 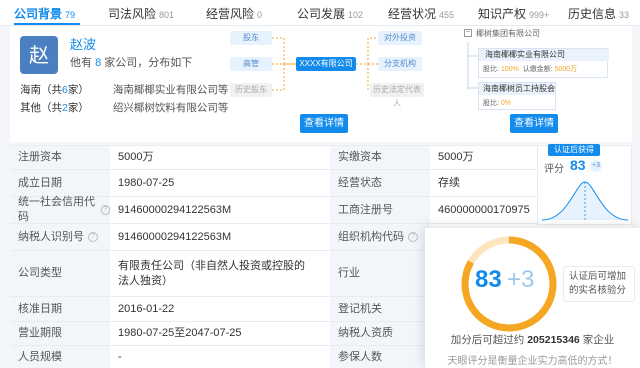 What do you see at coordinates (598, 340) in the screenshot?
I see `exceed-suffix: 家企业` at bounding box center [598, 340].